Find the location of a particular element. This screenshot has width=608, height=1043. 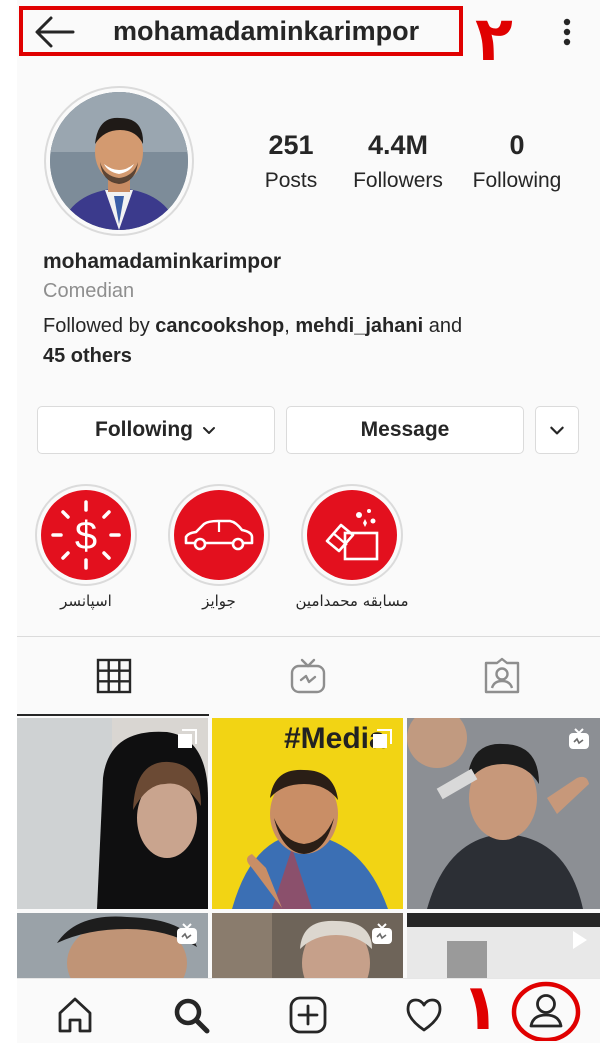

search-icon is located at coordinates (192, 1016).